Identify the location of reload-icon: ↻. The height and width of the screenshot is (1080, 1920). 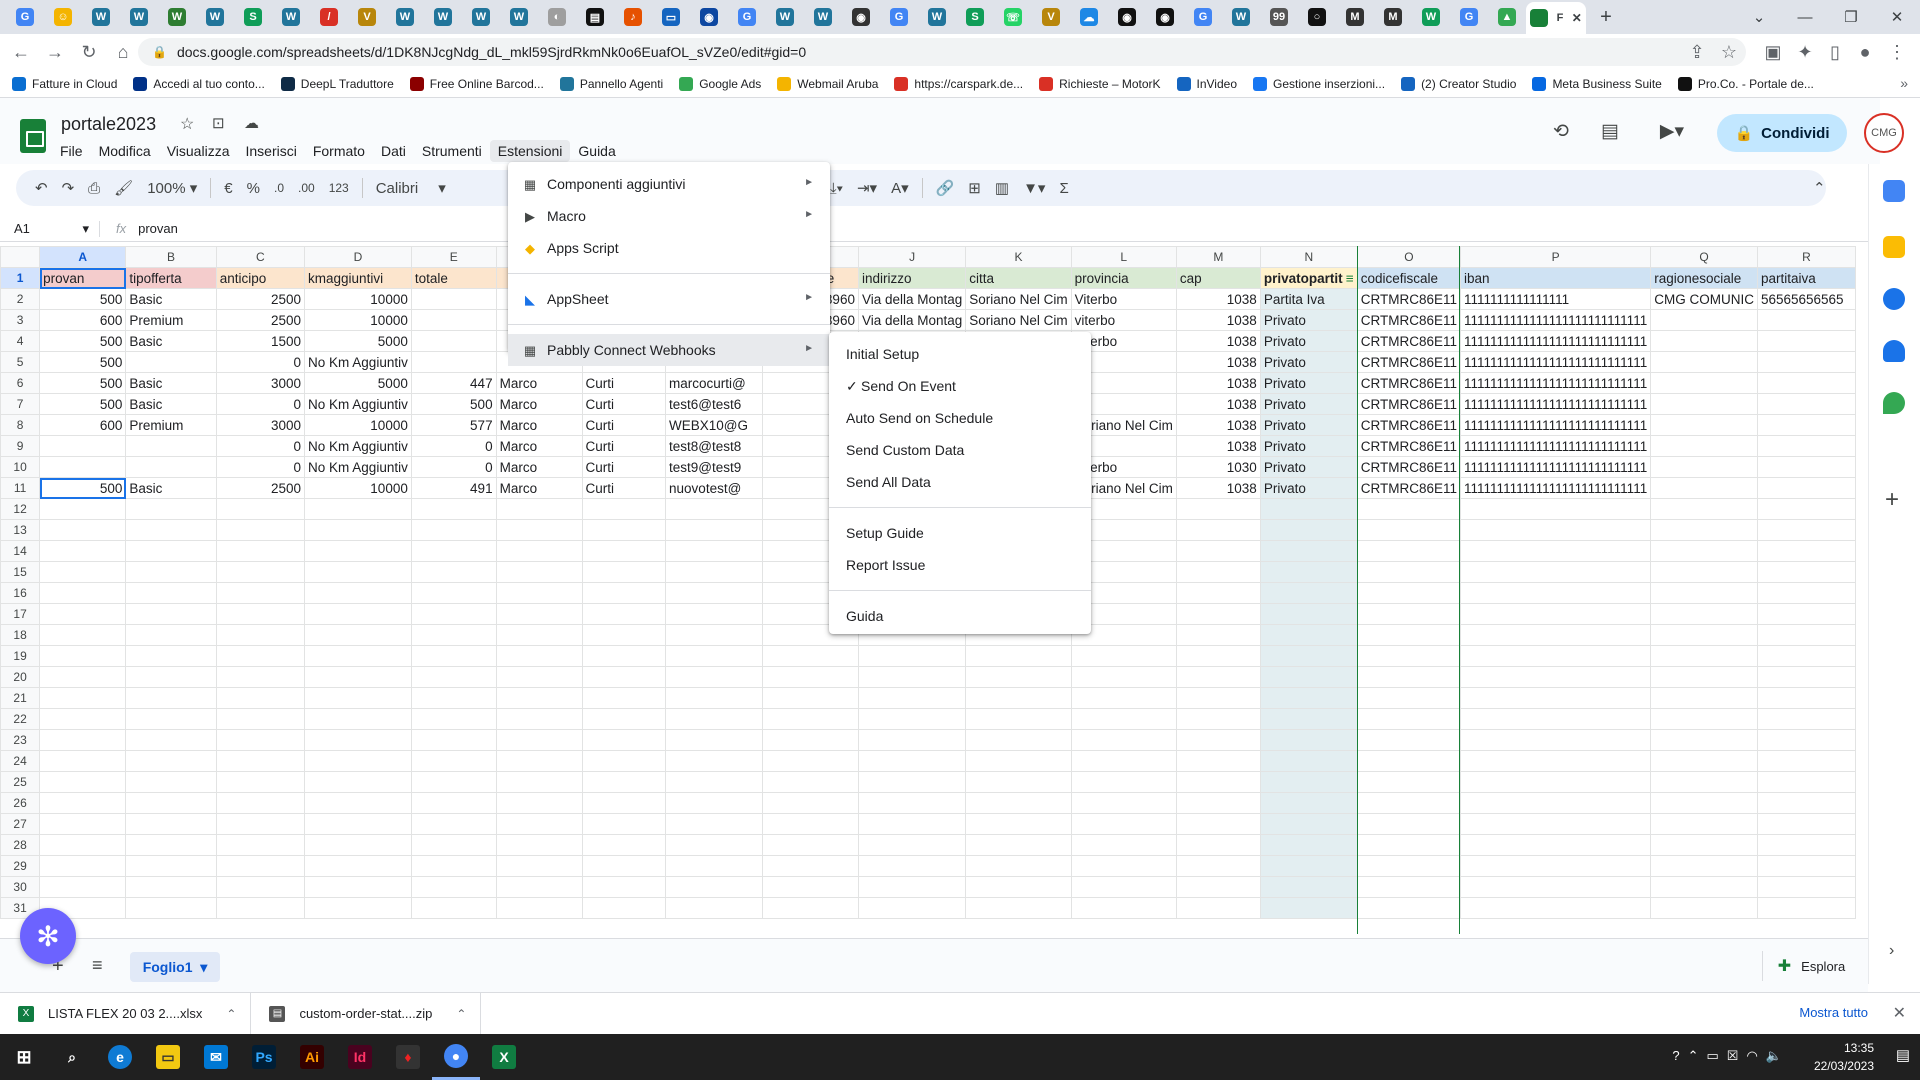
(89, 52).